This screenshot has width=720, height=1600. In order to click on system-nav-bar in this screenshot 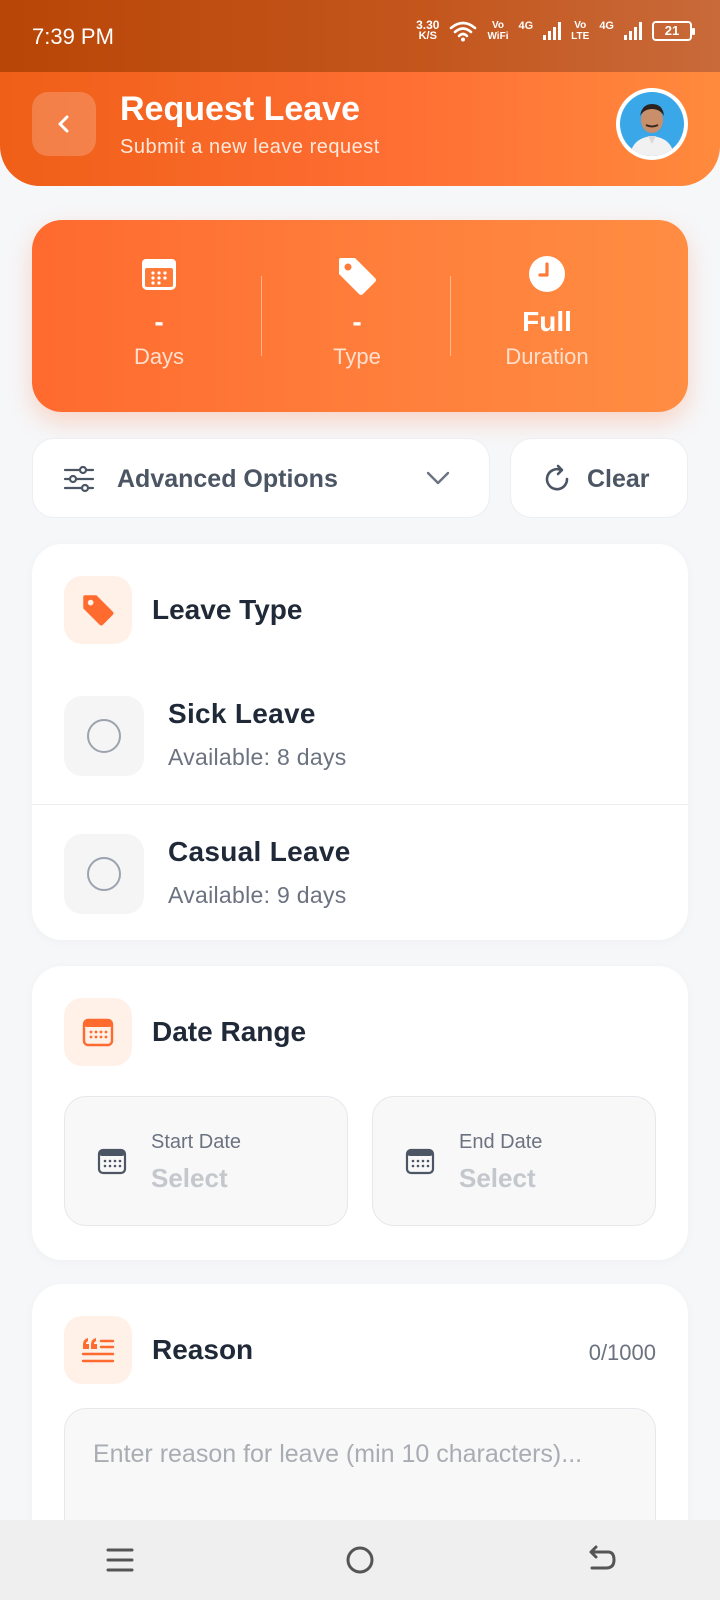, I will do `click(360, 1560)`.